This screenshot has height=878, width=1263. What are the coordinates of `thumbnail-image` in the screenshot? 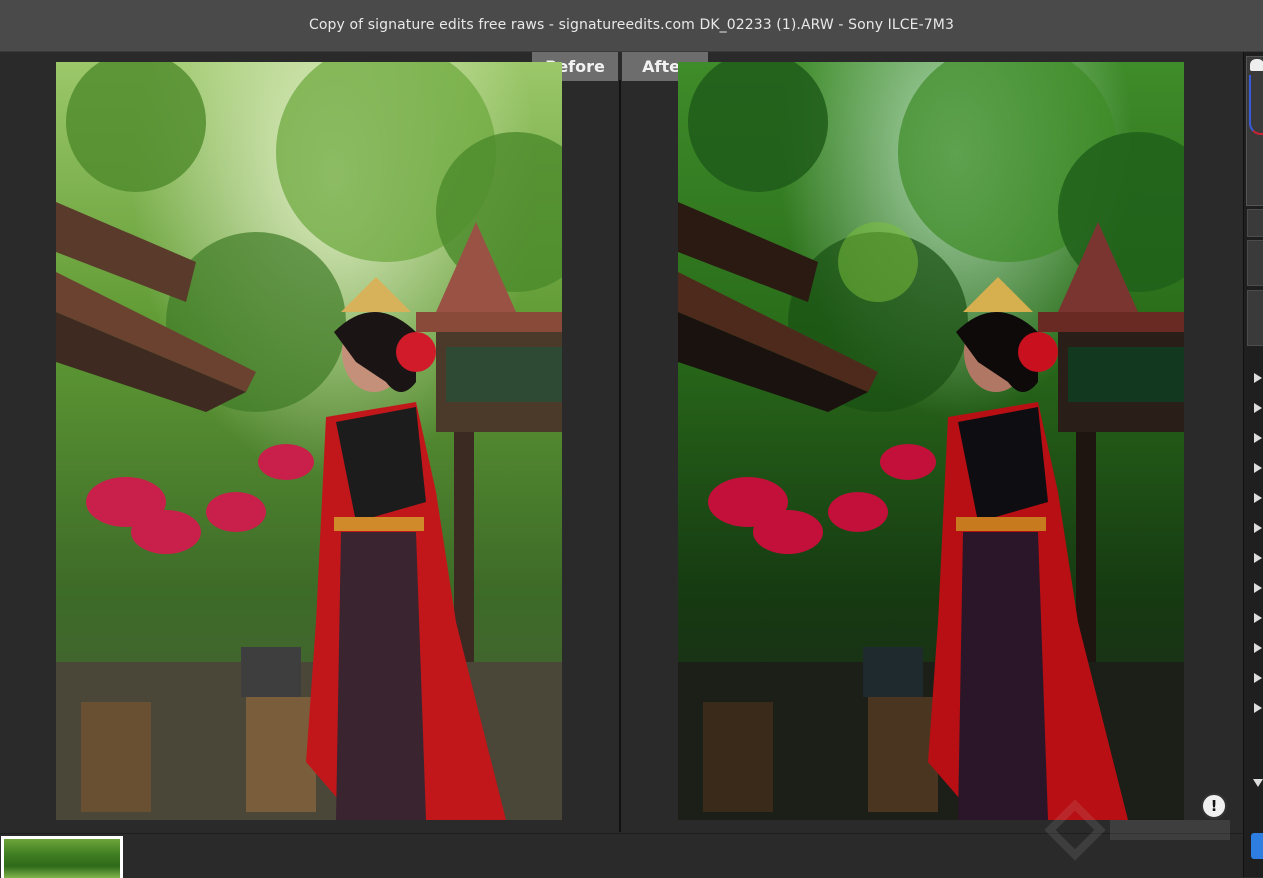 It's located at (62, 858).